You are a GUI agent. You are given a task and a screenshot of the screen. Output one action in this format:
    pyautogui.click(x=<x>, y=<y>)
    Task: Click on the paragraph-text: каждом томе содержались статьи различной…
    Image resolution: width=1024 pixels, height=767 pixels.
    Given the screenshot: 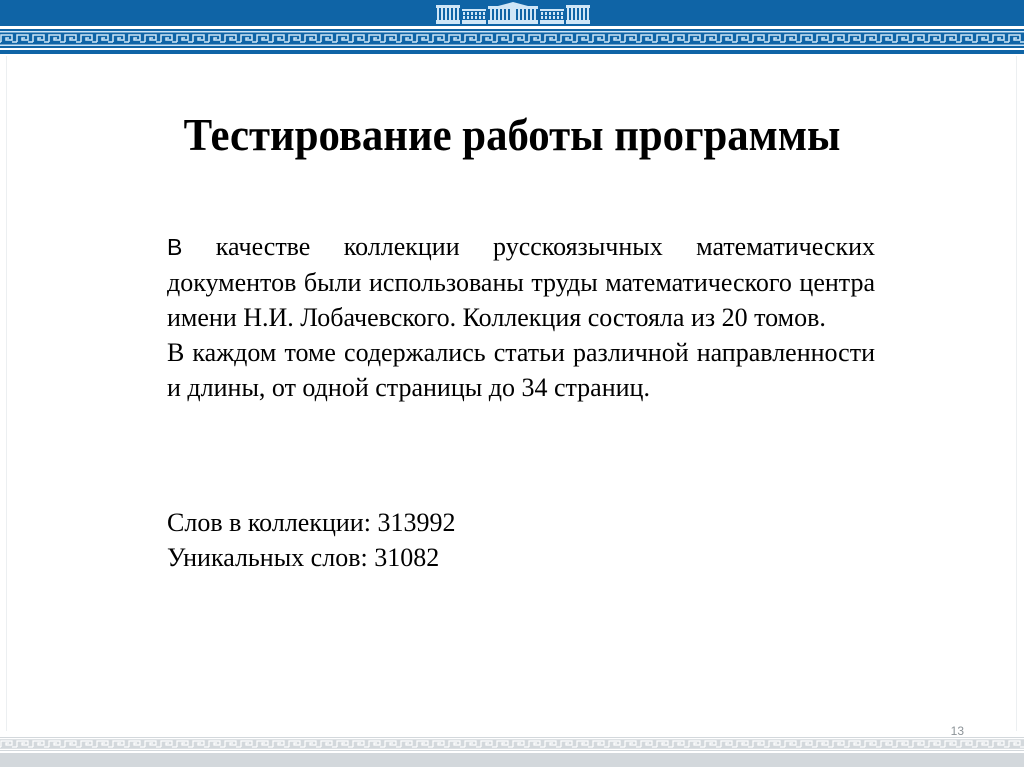 What is the action you would take?
    pyautogui.click(x=521, y=370)
    